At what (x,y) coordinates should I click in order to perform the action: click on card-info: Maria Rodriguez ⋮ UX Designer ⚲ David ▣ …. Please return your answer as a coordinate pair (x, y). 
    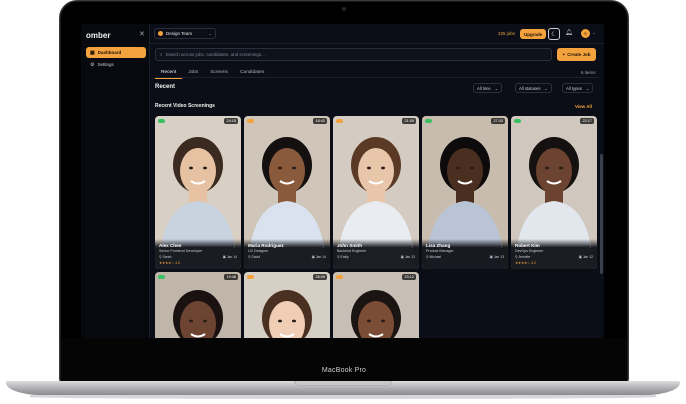
    Looking at the image, I should click on (287, 254).